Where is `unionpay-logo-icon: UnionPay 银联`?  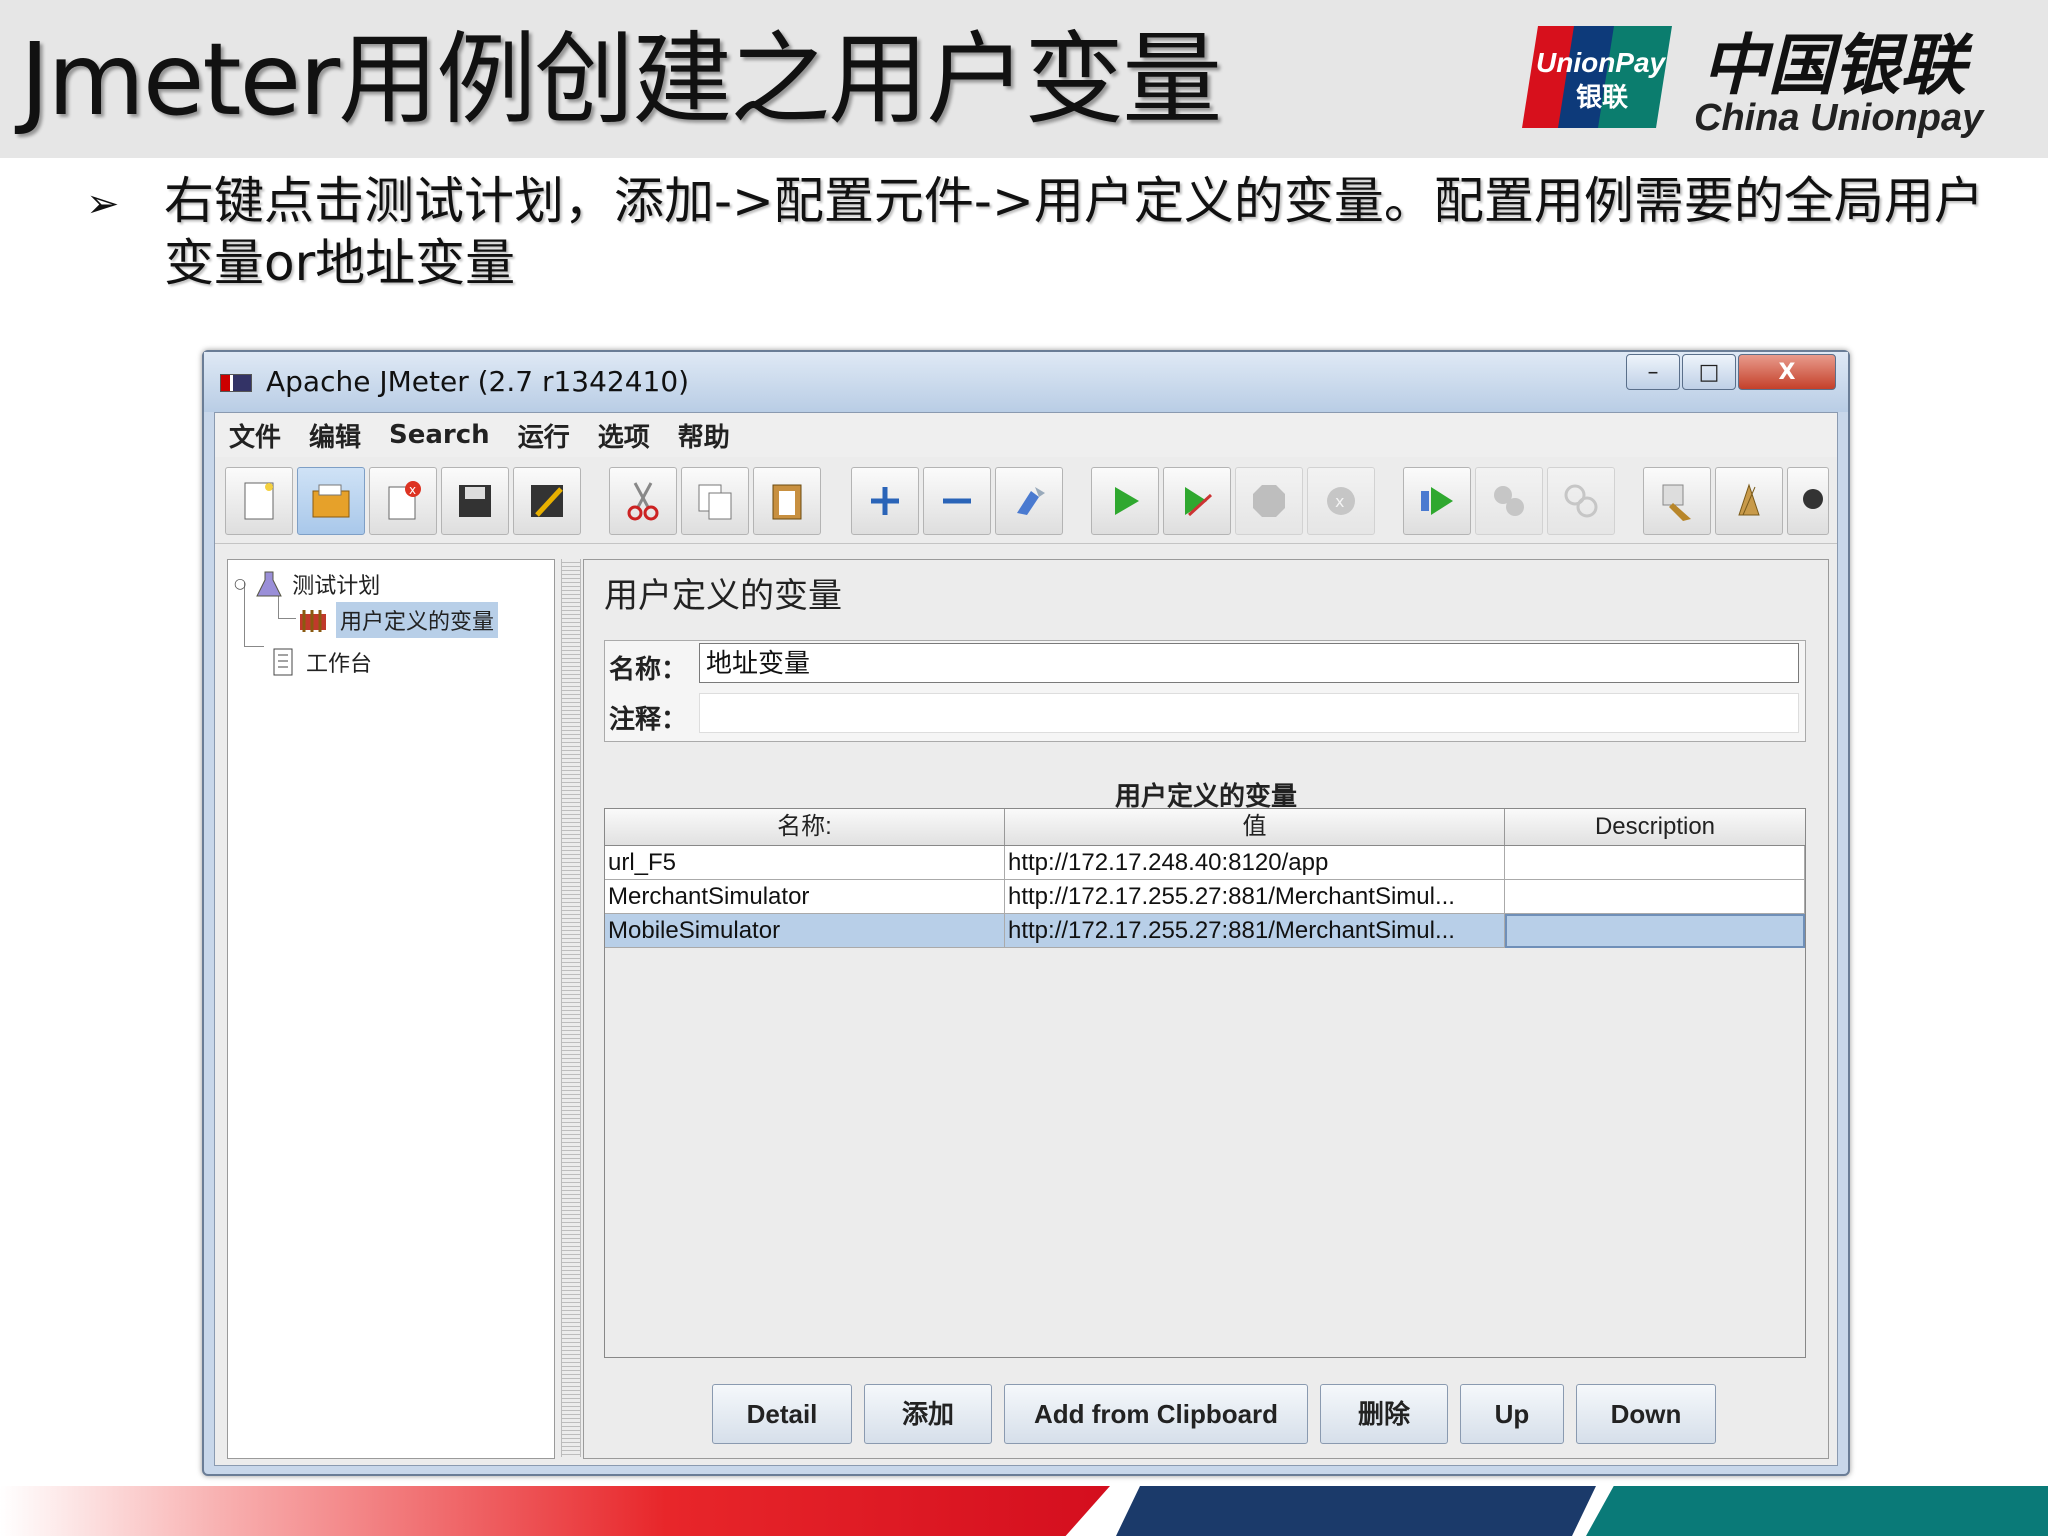
unionpay-logo-icon: UnionPay 银联 is located at coordinates (1597, 77).